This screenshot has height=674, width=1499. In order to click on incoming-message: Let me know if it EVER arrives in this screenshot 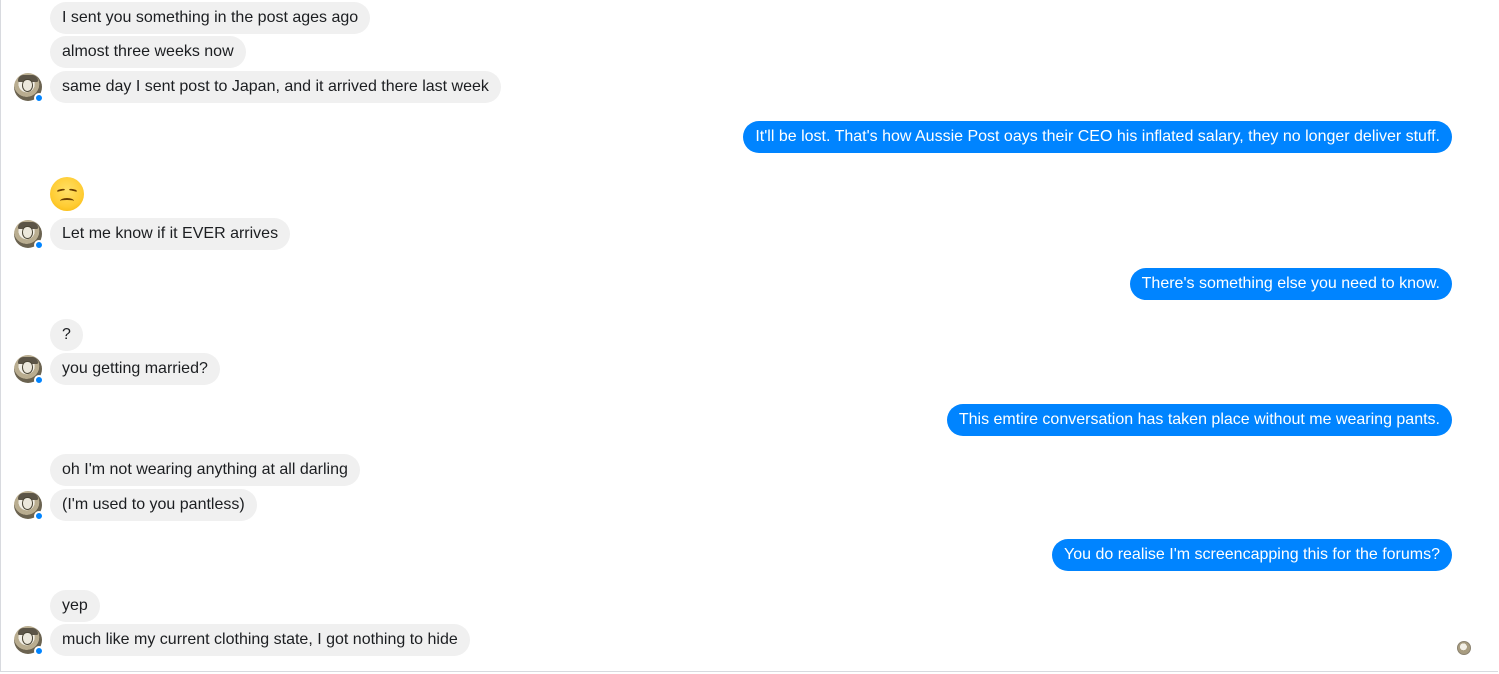, I will do `click(170, 234)`.